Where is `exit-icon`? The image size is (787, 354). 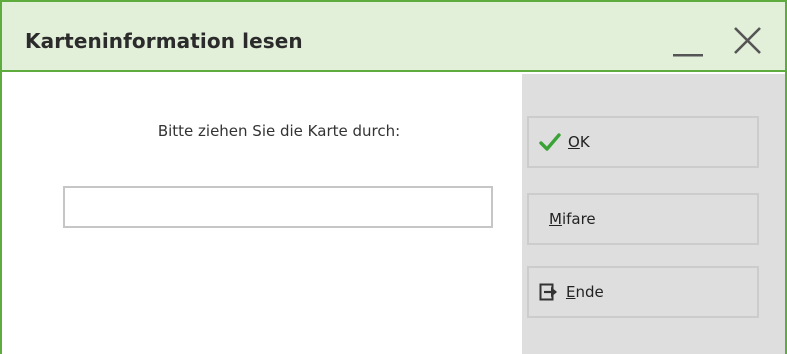
exit-icon is located at coordinates (549, 292).